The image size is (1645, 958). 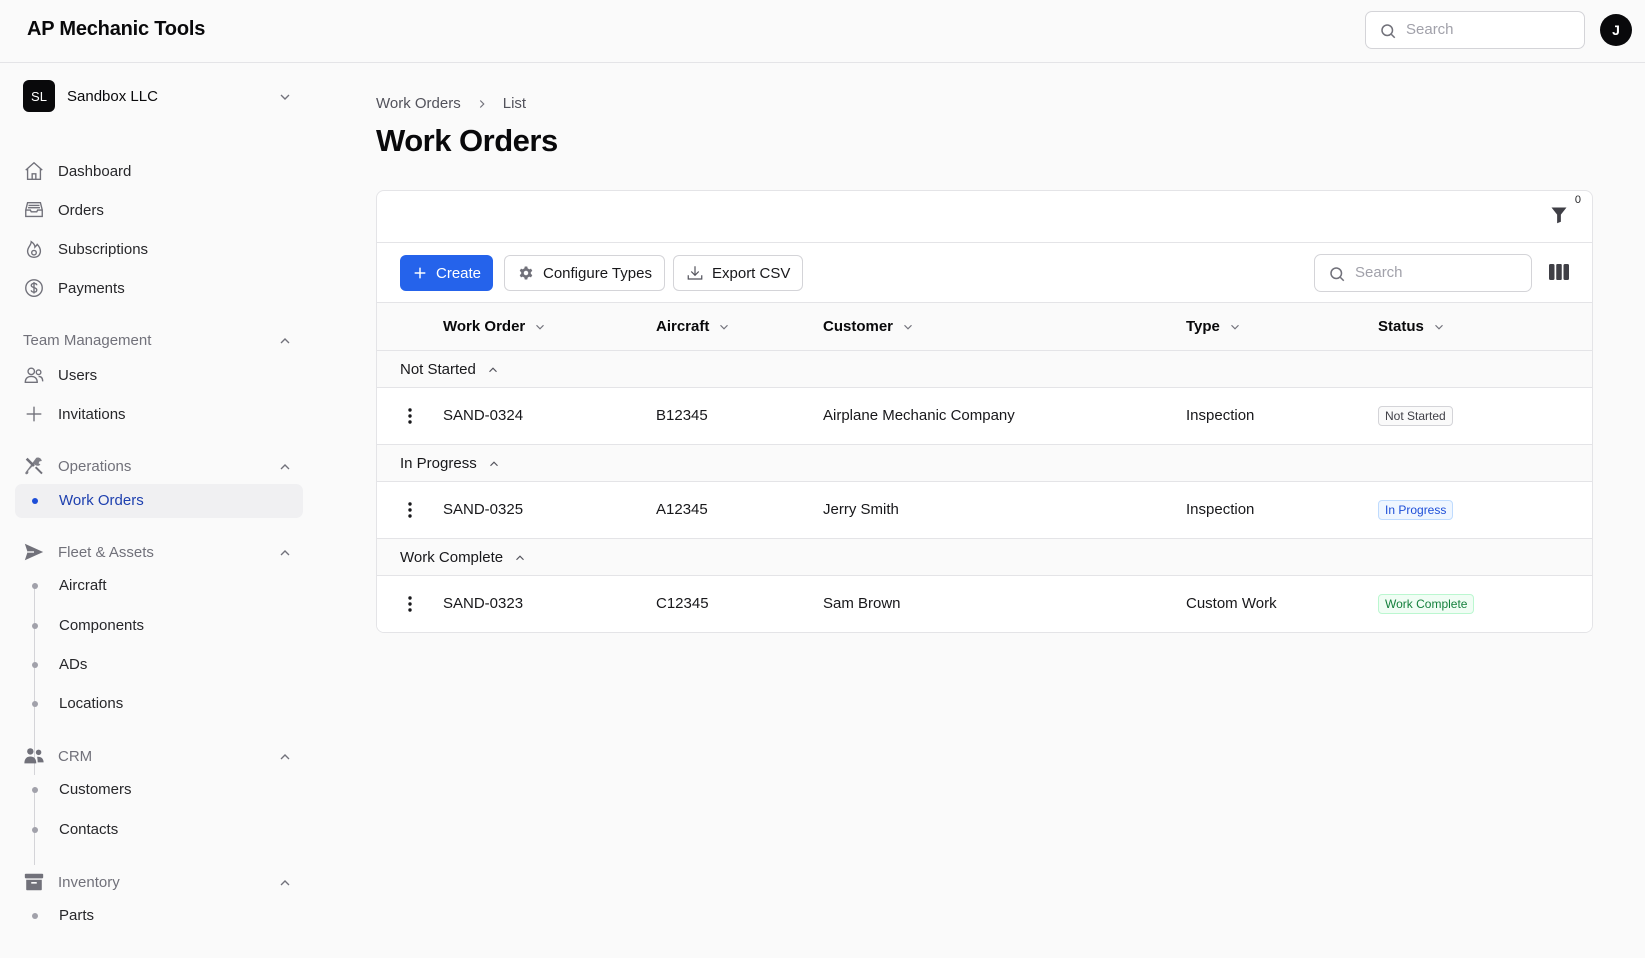 What do you see at coordinates (34, 552) in the screenshot?
I see `paper-plane-icon` at bounding box center [34, 552].